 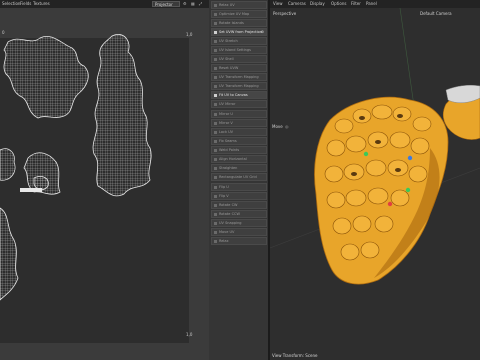 What do you see at coordinates (461, 112) in the screenshot?
I see `second-mesh` at bounding box center [461, 112].